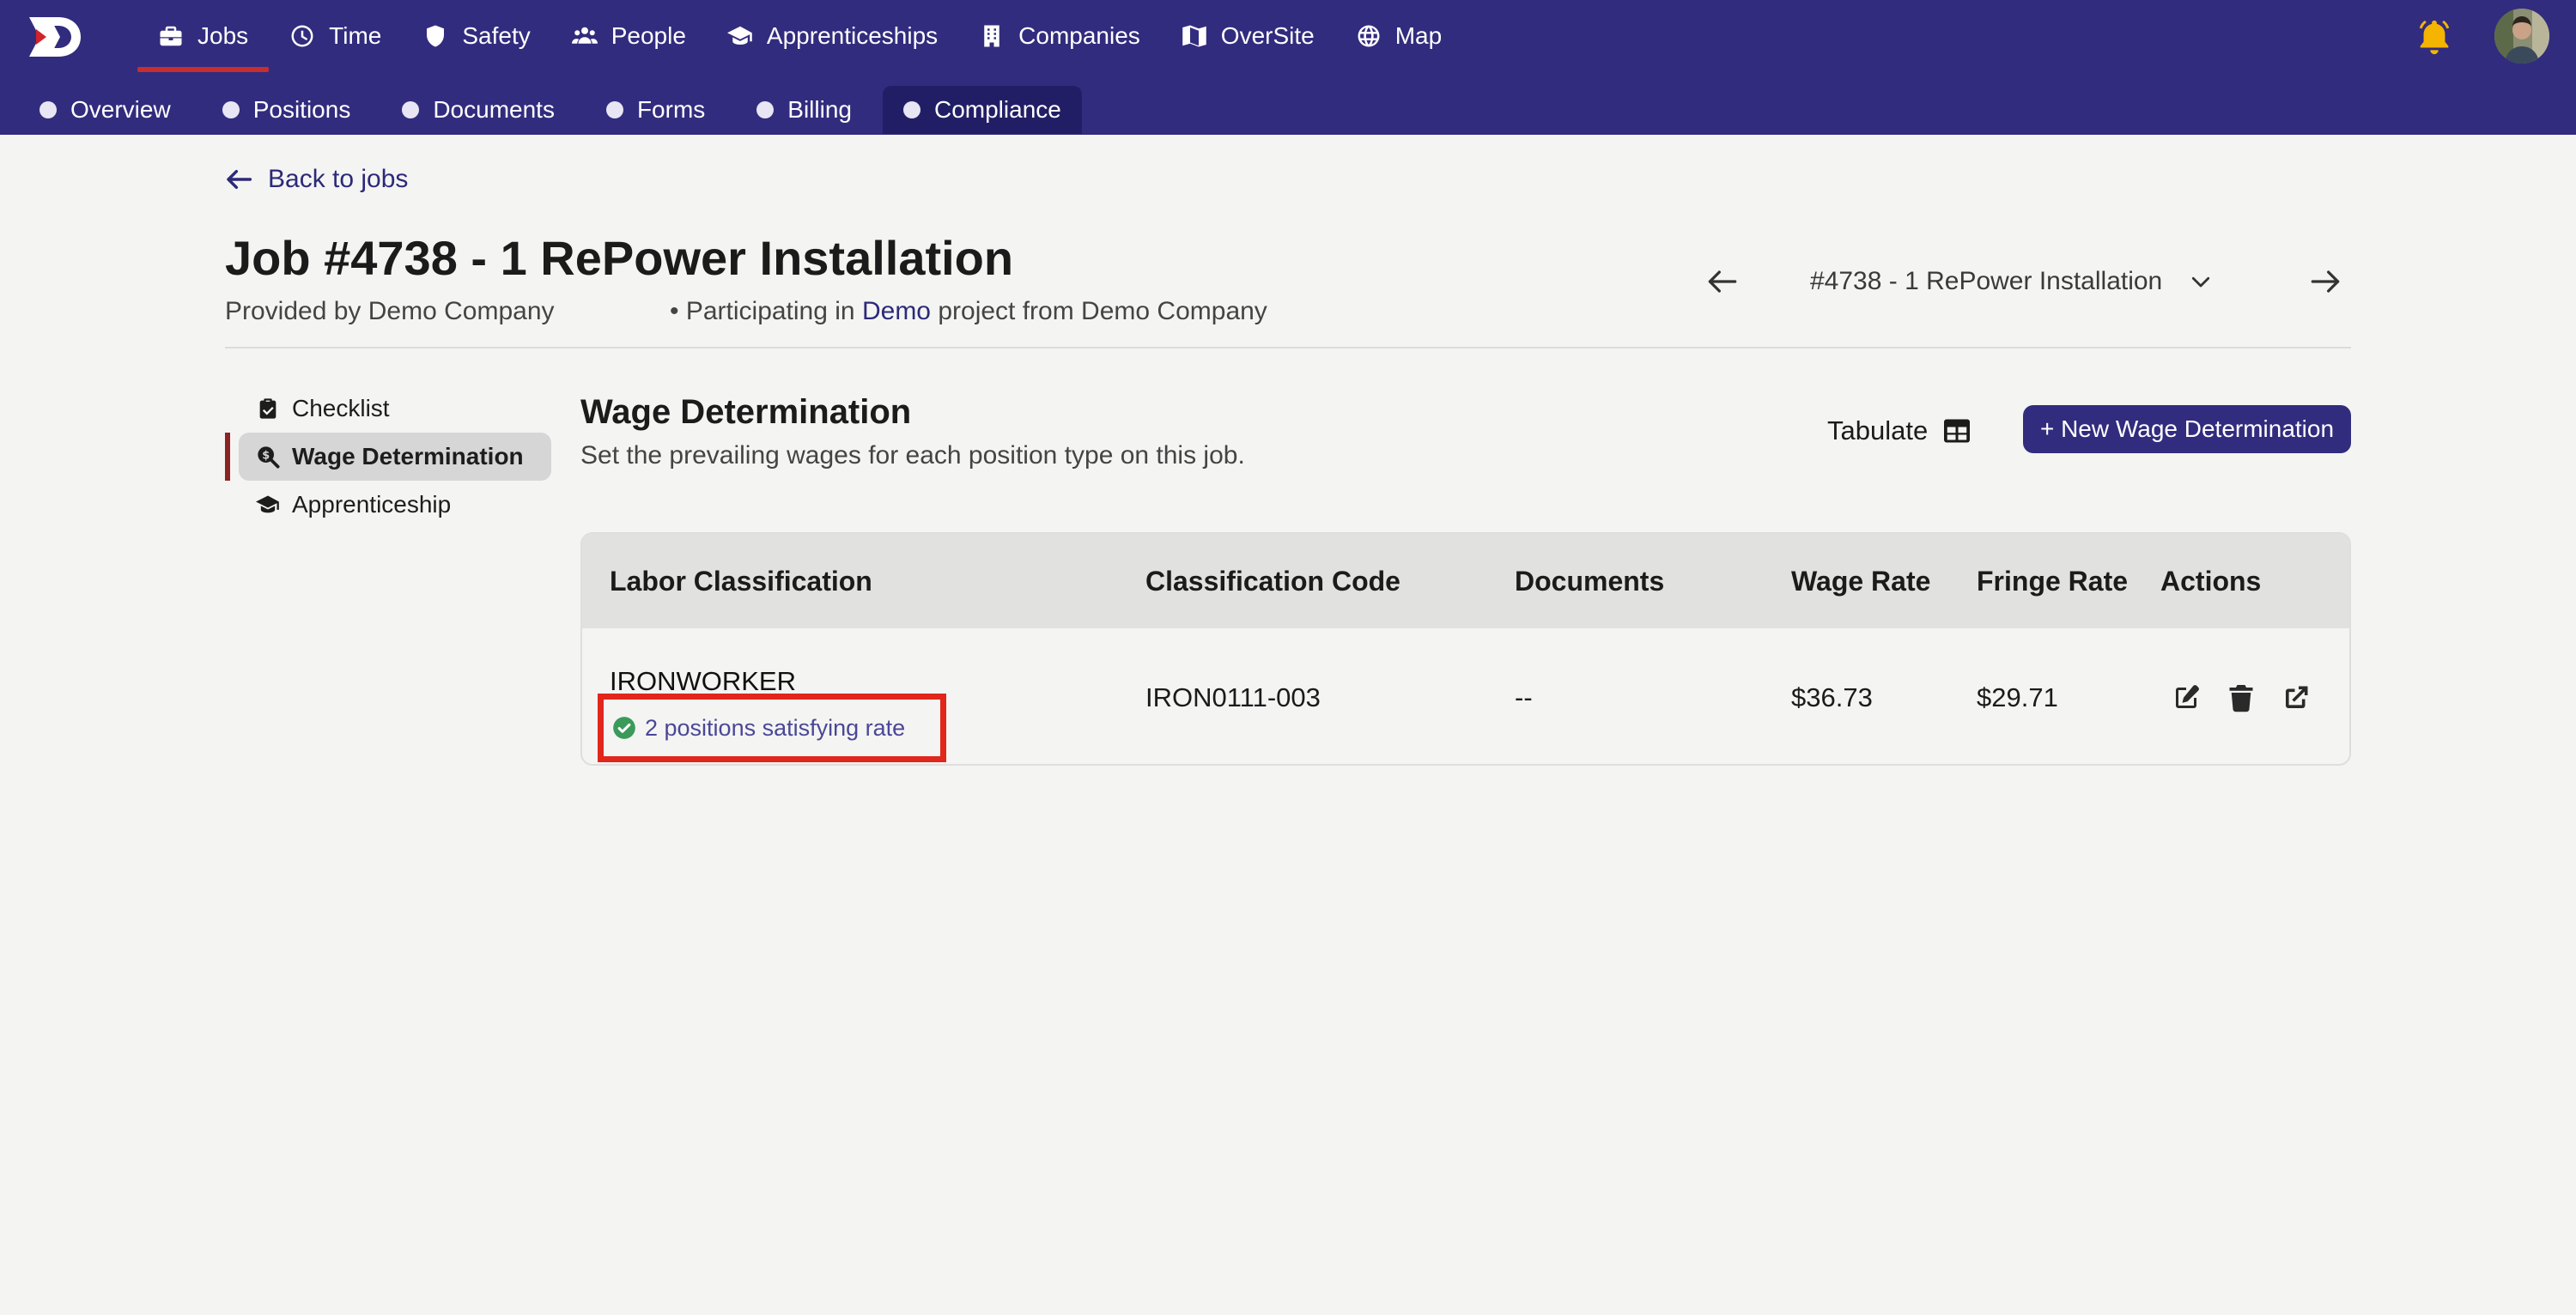  Describe the element at coordinates (478, 110) in the screenshot. I see `subnav-documents: Documents` at that location.